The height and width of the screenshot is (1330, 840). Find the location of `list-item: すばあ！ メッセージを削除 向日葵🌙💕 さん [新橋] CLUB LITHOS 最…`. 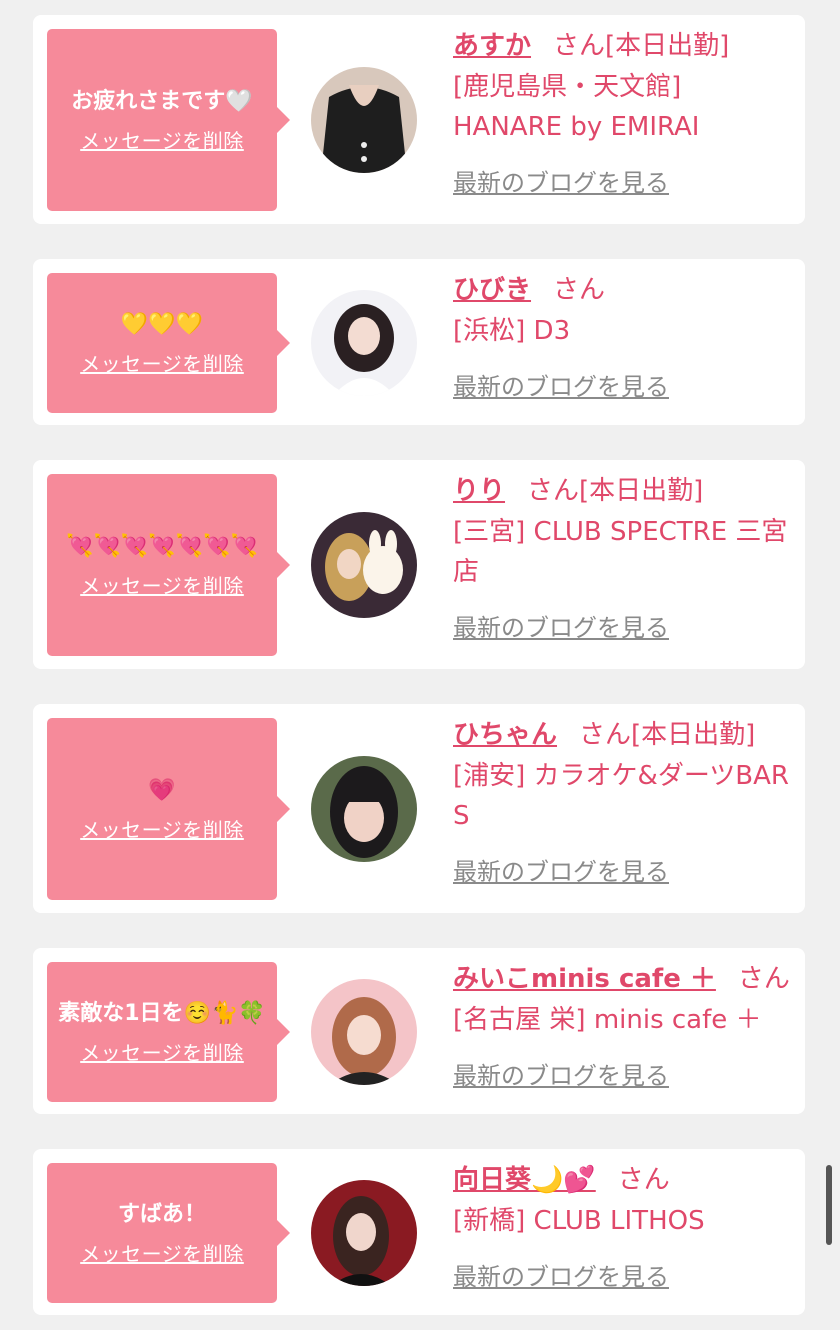

list-item: すばあ！ メッセージを削除 向日葵🌙💕 さん [新橋] CLUB LITHOS 最… is located at coordinates (419, 1232).